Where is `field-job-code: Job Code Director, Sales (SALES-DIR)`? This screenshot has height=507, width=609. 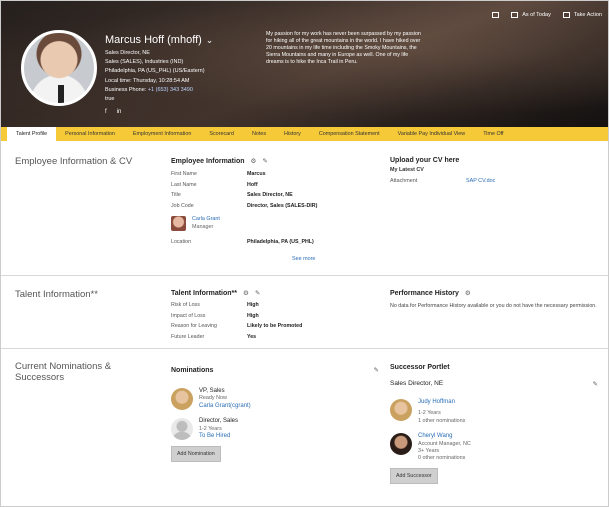 field-job-code: Job Code Director, Sales (SALES-DIR) is located at coordinates (244, 205).